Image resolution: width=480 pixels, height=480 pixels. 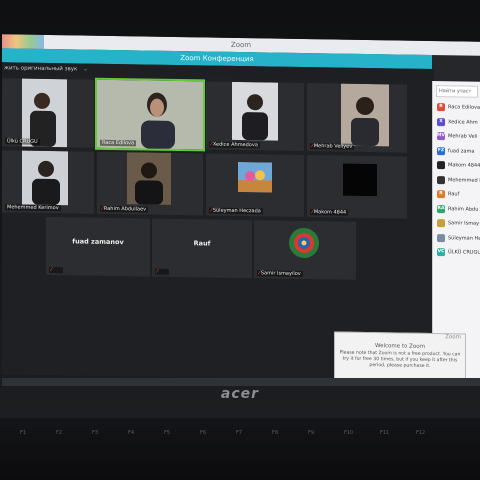 What do you see at coordinates (240, 394) in the screenshot?
I see `laptop-brand-logo: acer` at bounding box center [240, 394].